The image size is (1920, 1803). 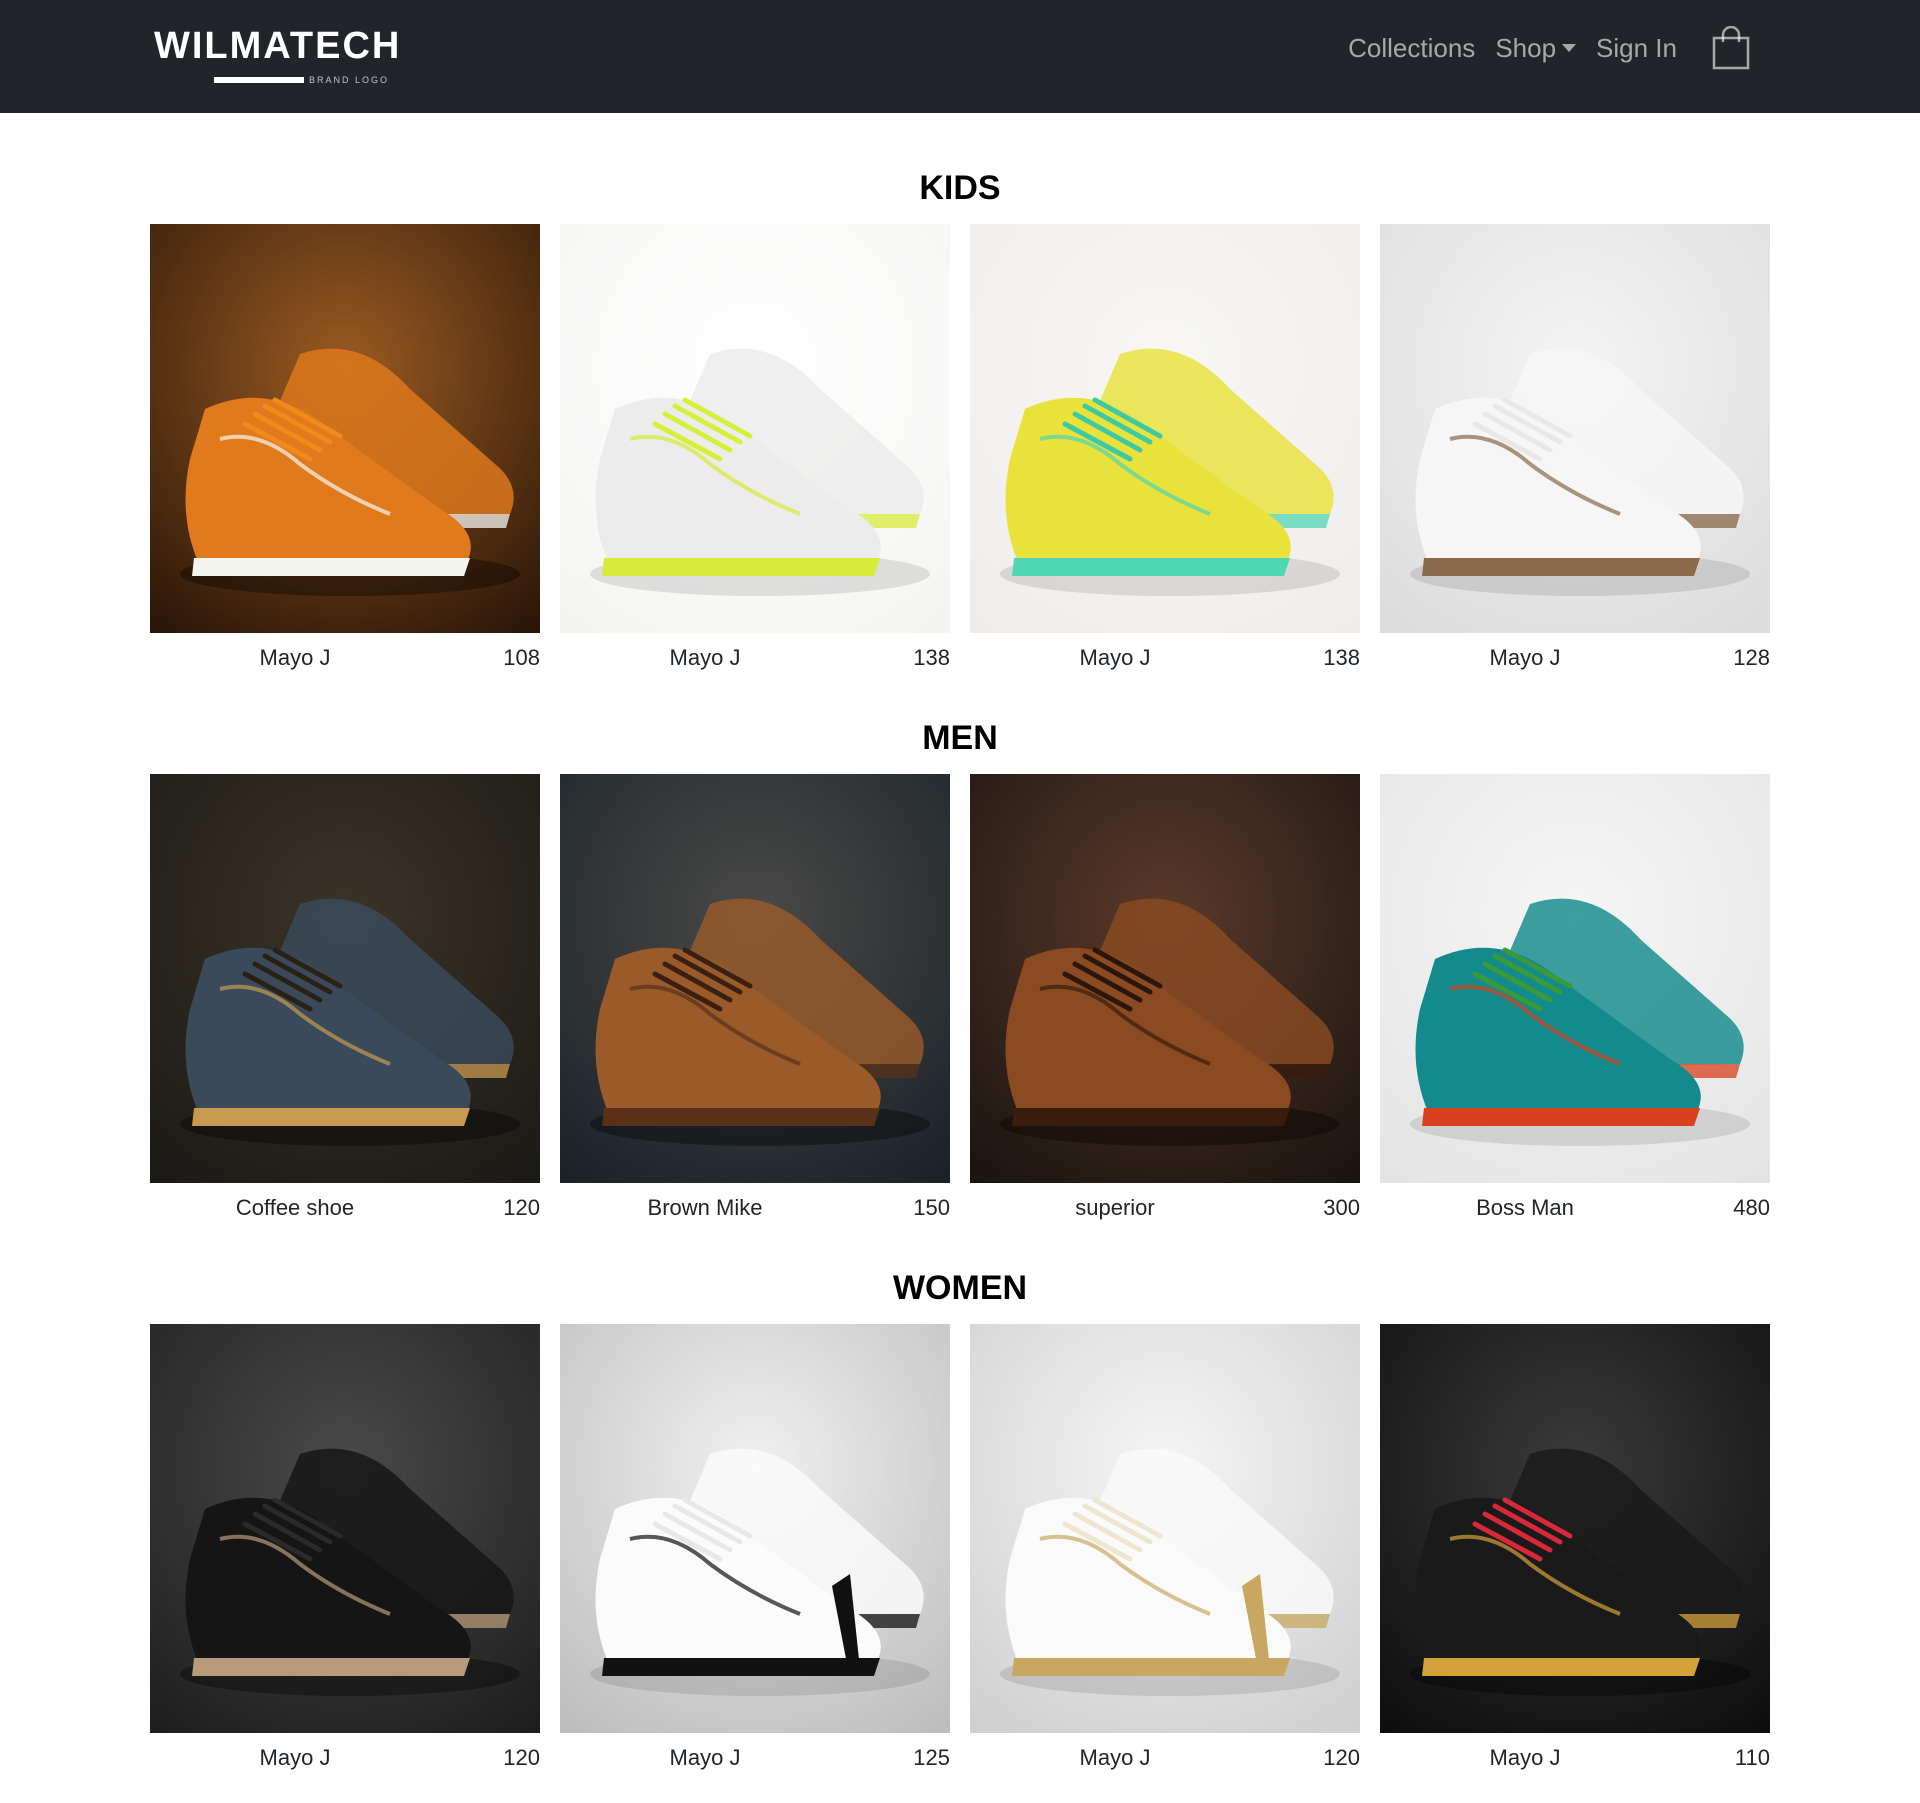 What do you see at coordinates (1575, 1208) in the screenshot?
I see `product-meta: Boss Man 480` at bounding box center [1575, 1208].